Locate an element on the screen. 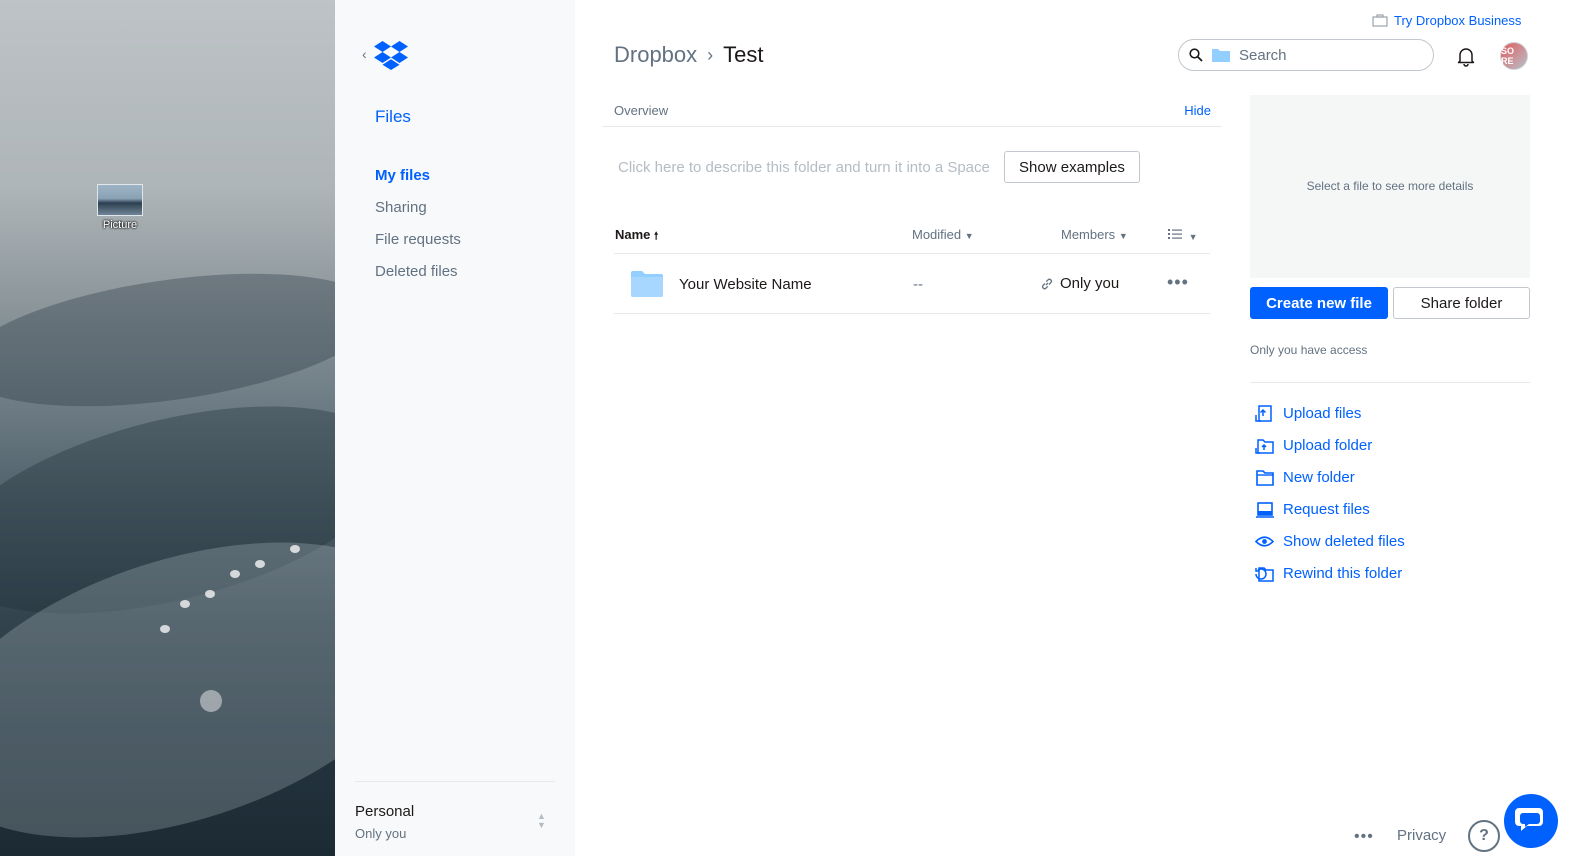 This screenshot has height=856, width=1570. column-modified-label: Modified is located at coordinates (937, 234).